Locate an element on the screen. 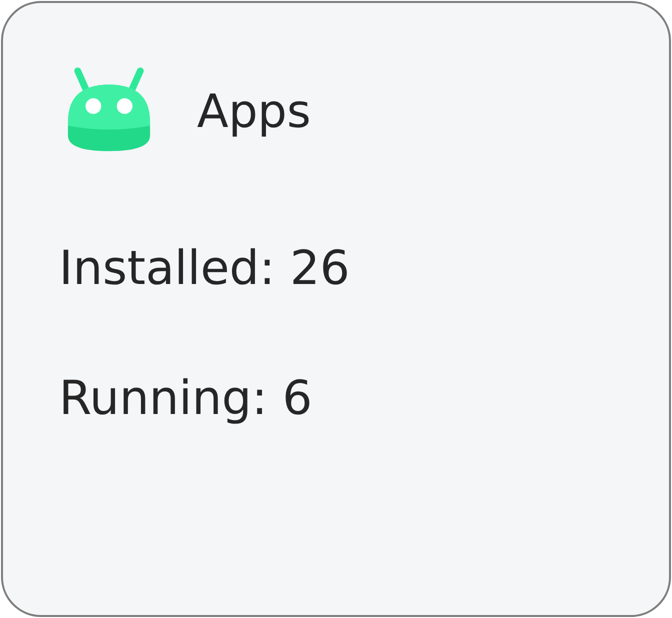  stat-text: Installed: 26 is located at coordinates (204, 269).